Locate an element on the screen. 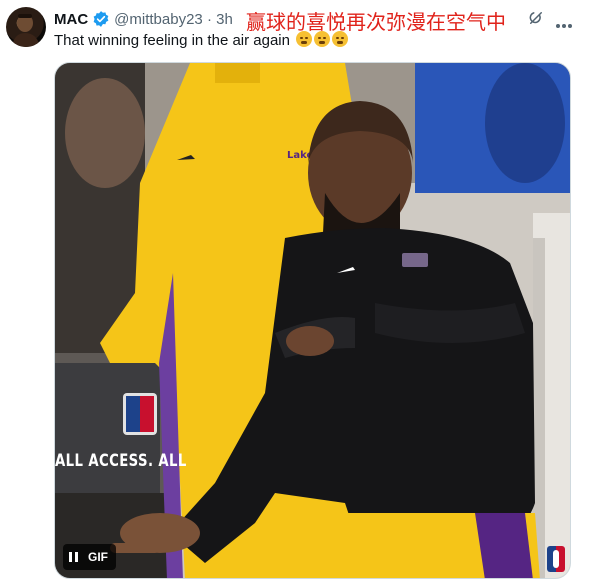  pause-icon is located at coordinates (73, 557).